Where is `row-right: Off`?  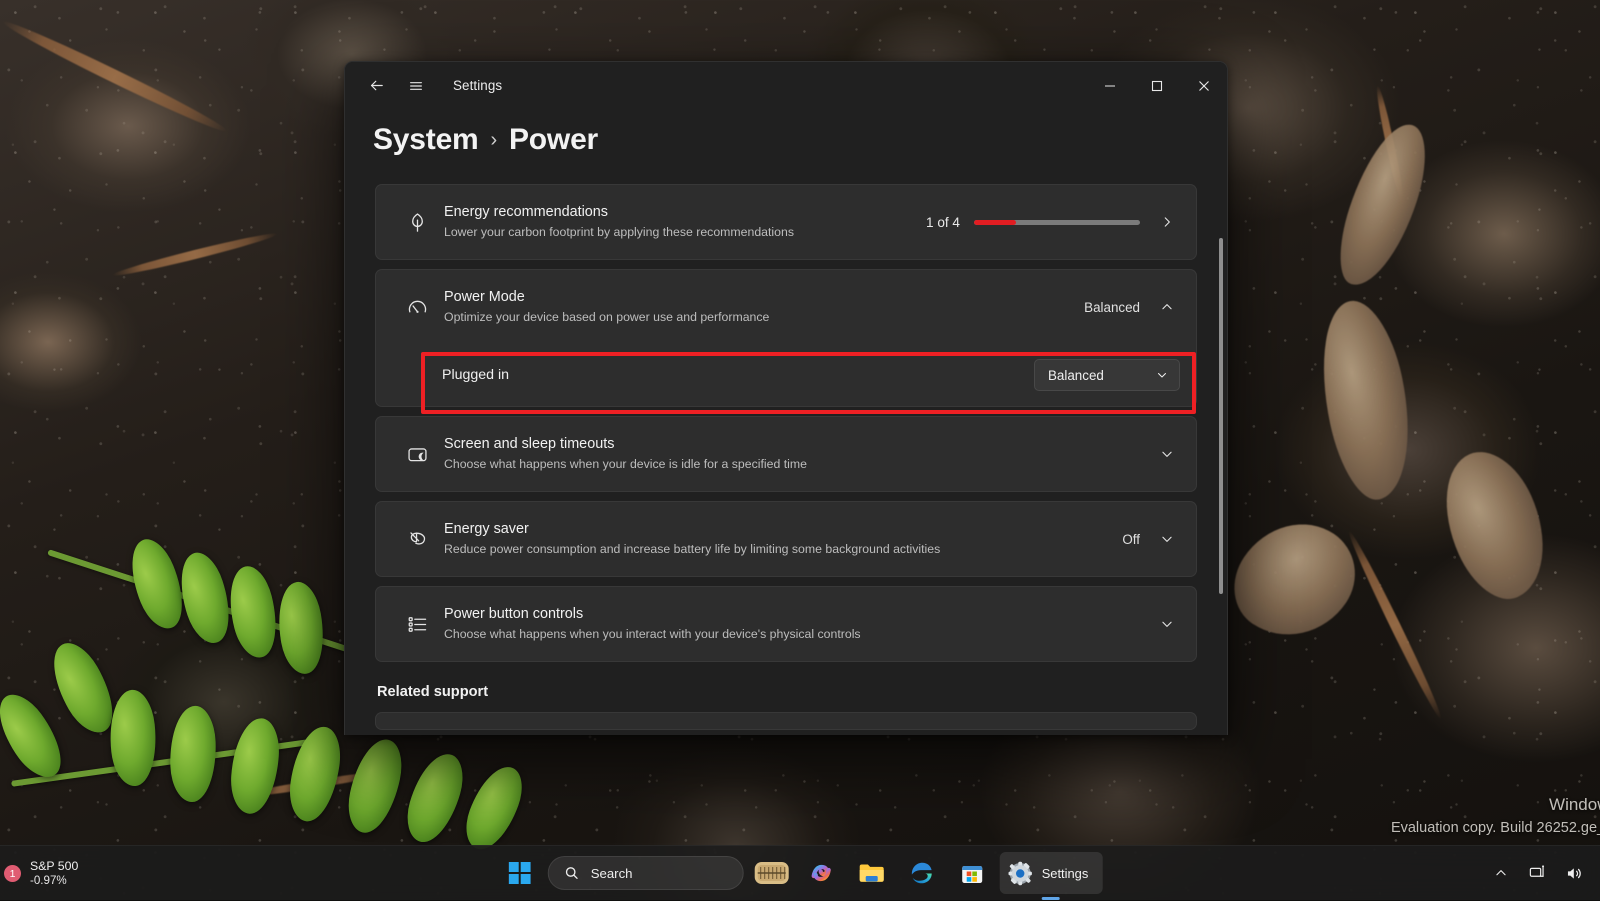 row-right: Off is located at coordinates (1151, 539).